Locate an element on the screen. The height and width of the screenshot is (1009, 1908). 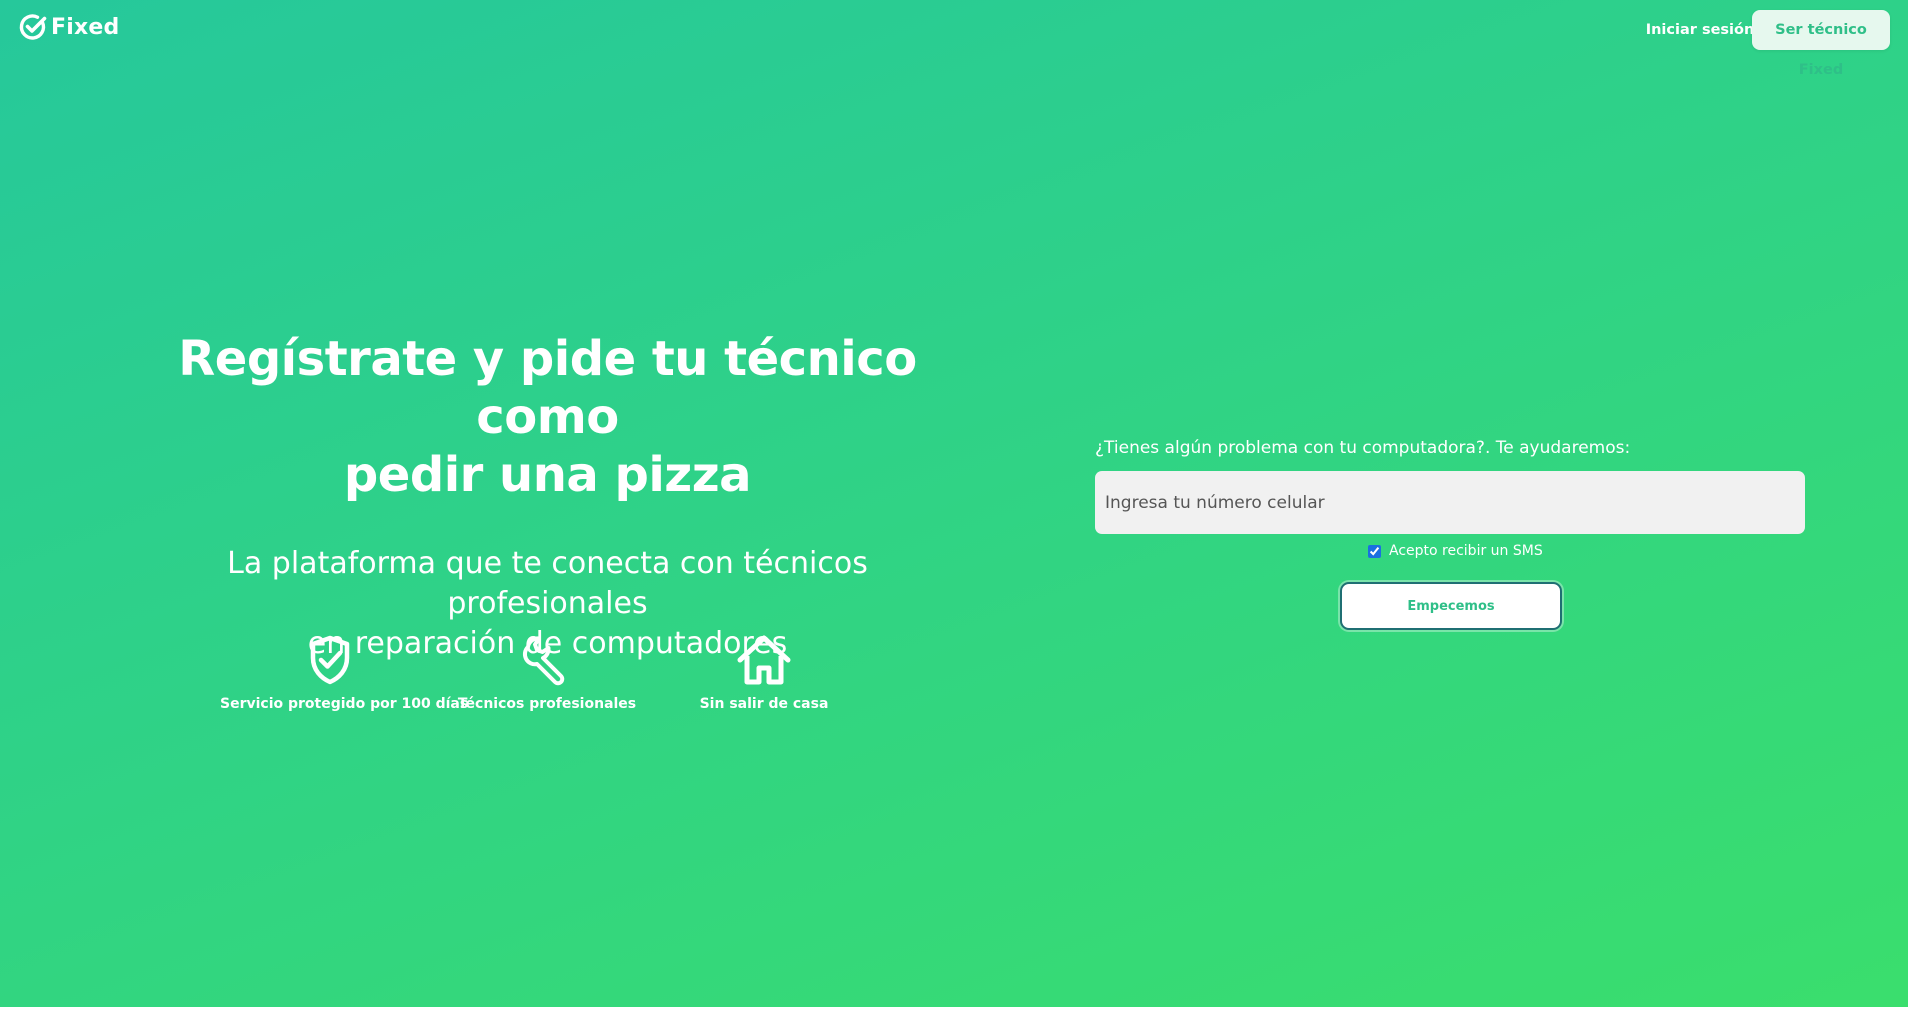
headline-line-2: pedir una pizza is located at coordinates (547, 475).